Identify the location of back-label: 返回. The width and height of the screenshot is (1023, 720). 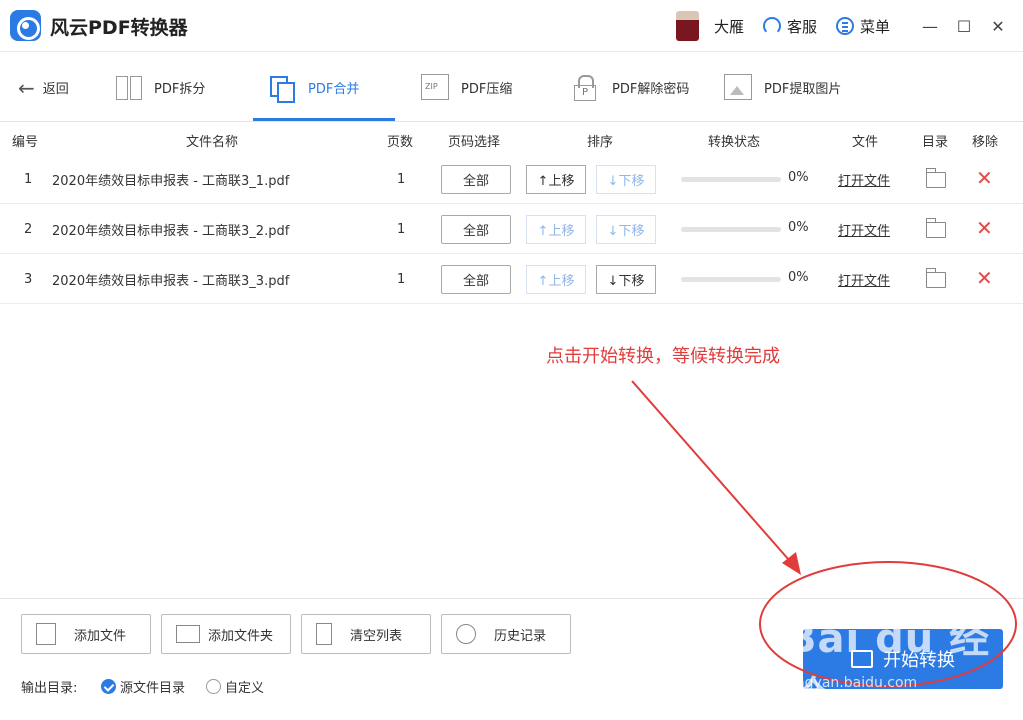
(55, 89).